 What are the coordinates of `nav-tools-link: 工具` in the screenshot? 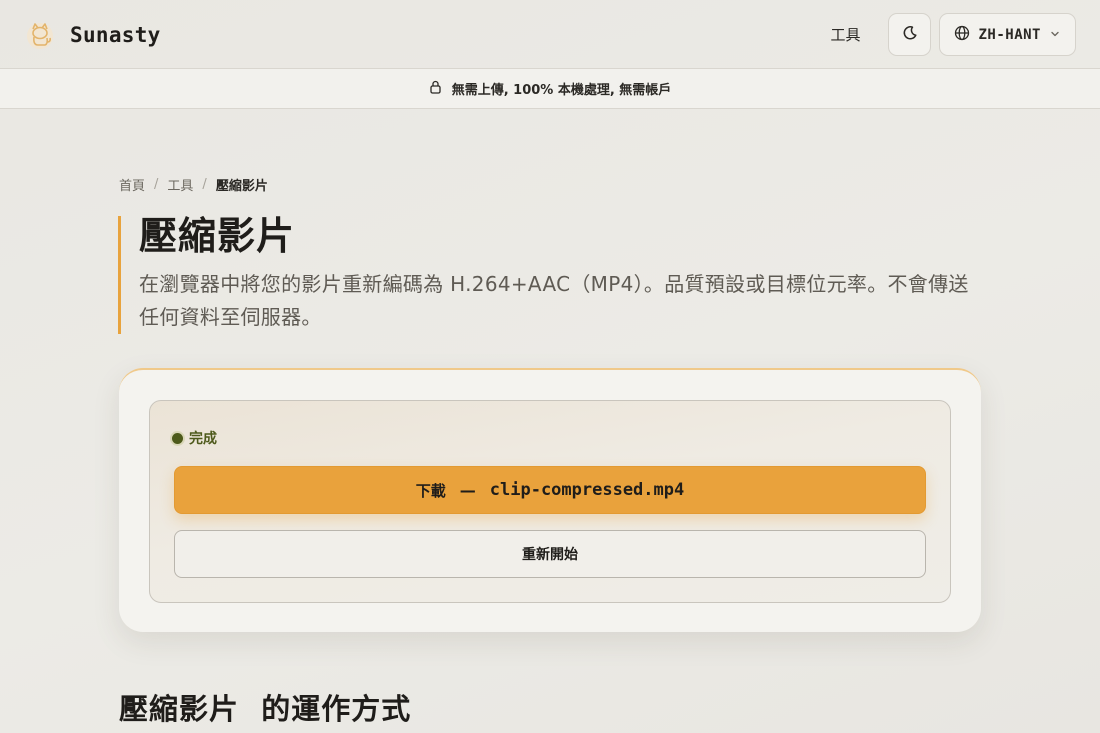 It's located at (845, 34).